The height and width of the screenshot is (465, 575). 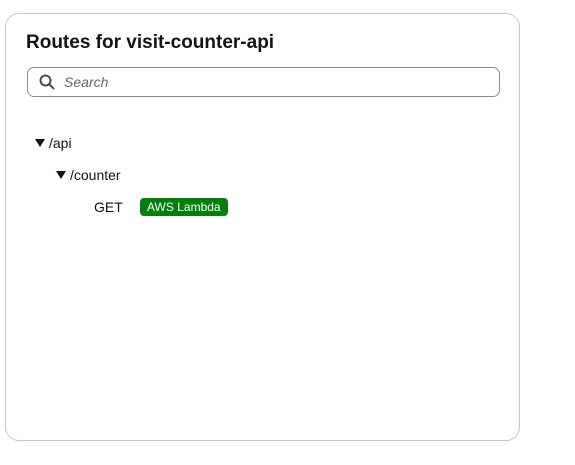 I want to click on search-icon, so click(x=47, y=82).